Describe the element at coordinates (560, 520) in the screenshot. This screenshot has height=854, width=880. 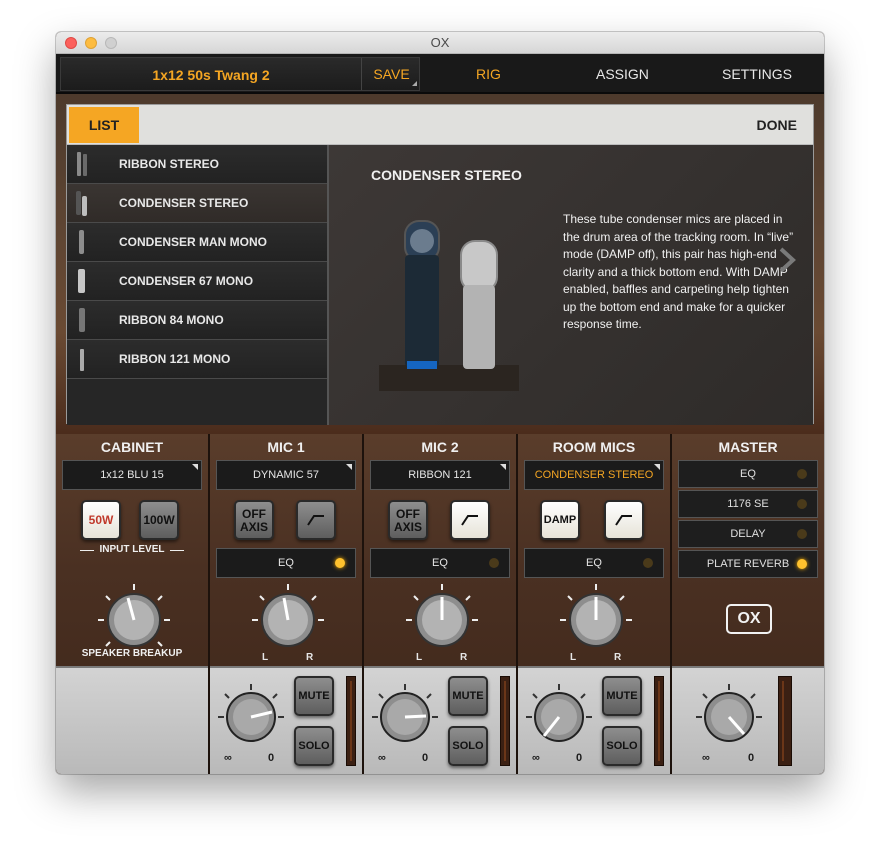
I see `damp-button: DAMP` at that location.